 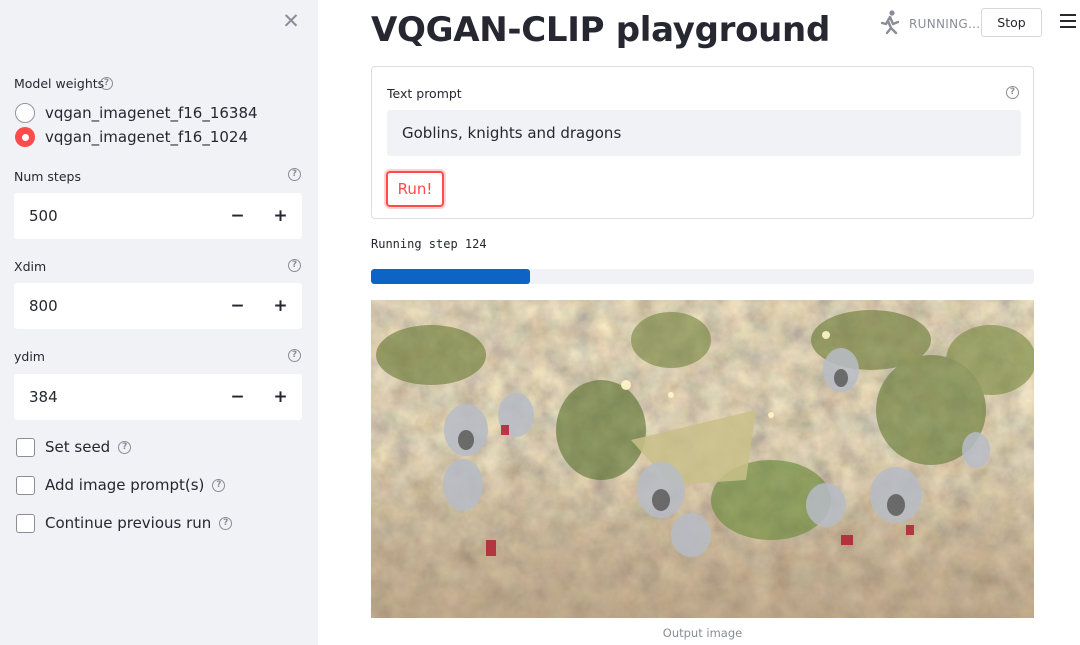 What do you see at coordinates (30, 266) in the screenshot?
I see `xdim-label: Xdim` at bounding box center [30, 266].